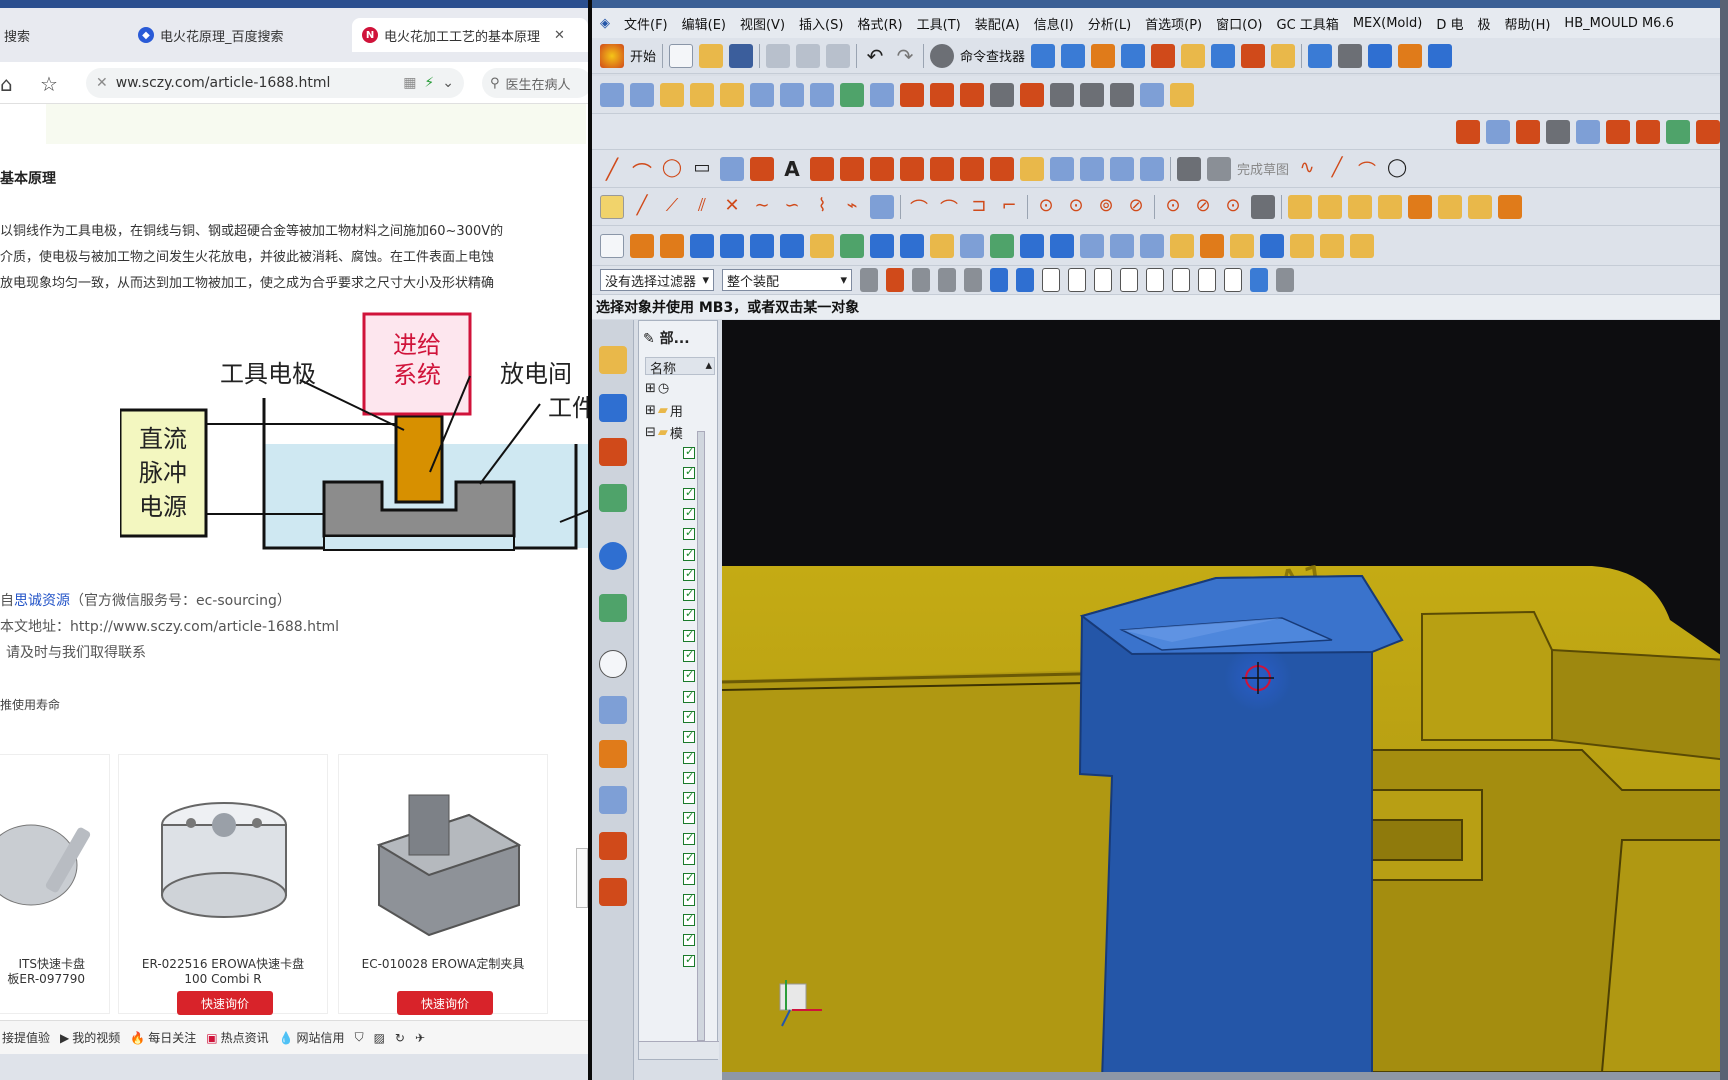 This screenshot has width=1728, height=1080. What do you see at coordinates (1189, 168) in the screenshot?
I see `sketch-icon` at bounding box center [1189, 168].